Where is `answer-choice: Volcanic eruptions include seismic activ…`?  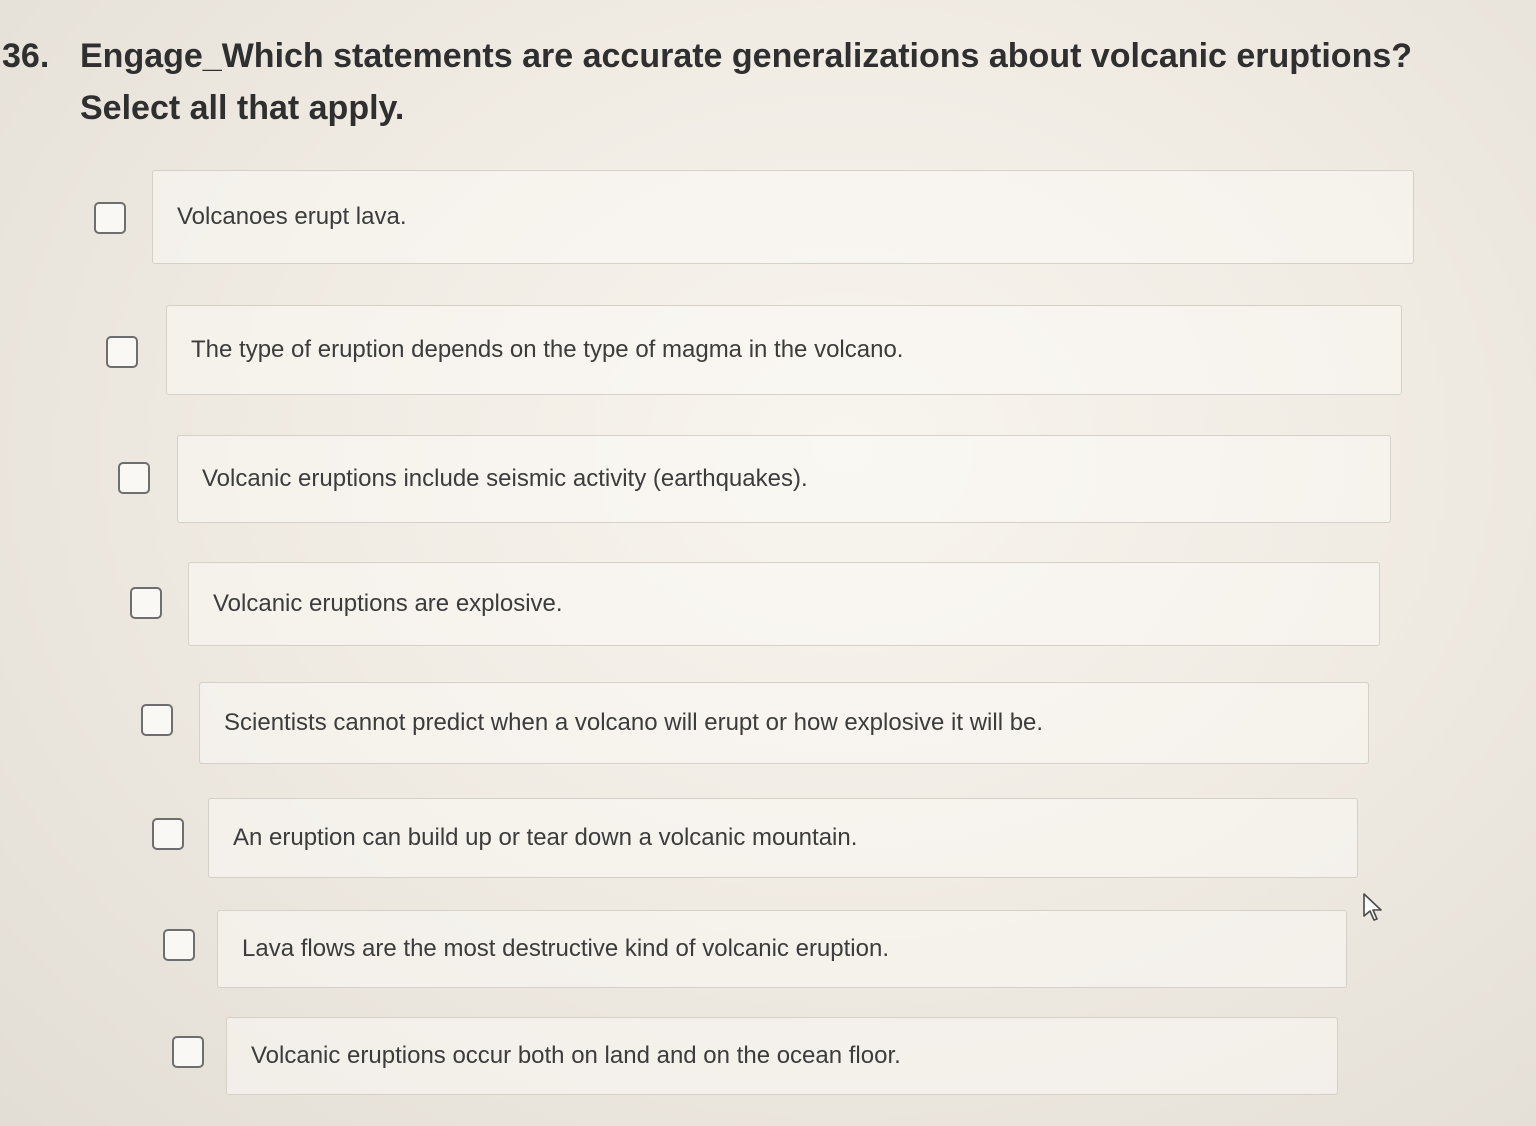
answer-choice: Volcanic eruptions include seismic activ… is located at coordinates (784, 479).